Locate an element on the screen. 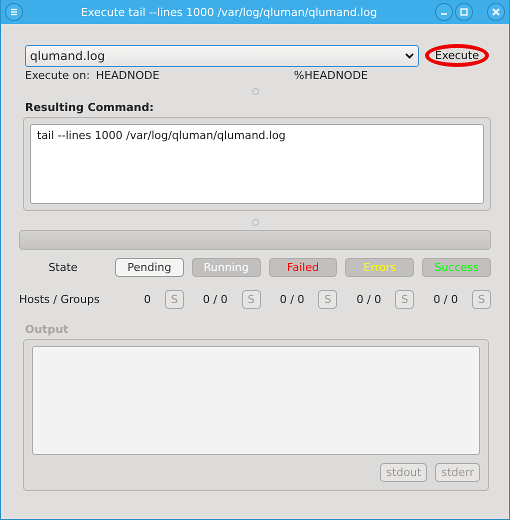 The image size is (510, 520). section-title: Output is located at coordinates (47, 330).